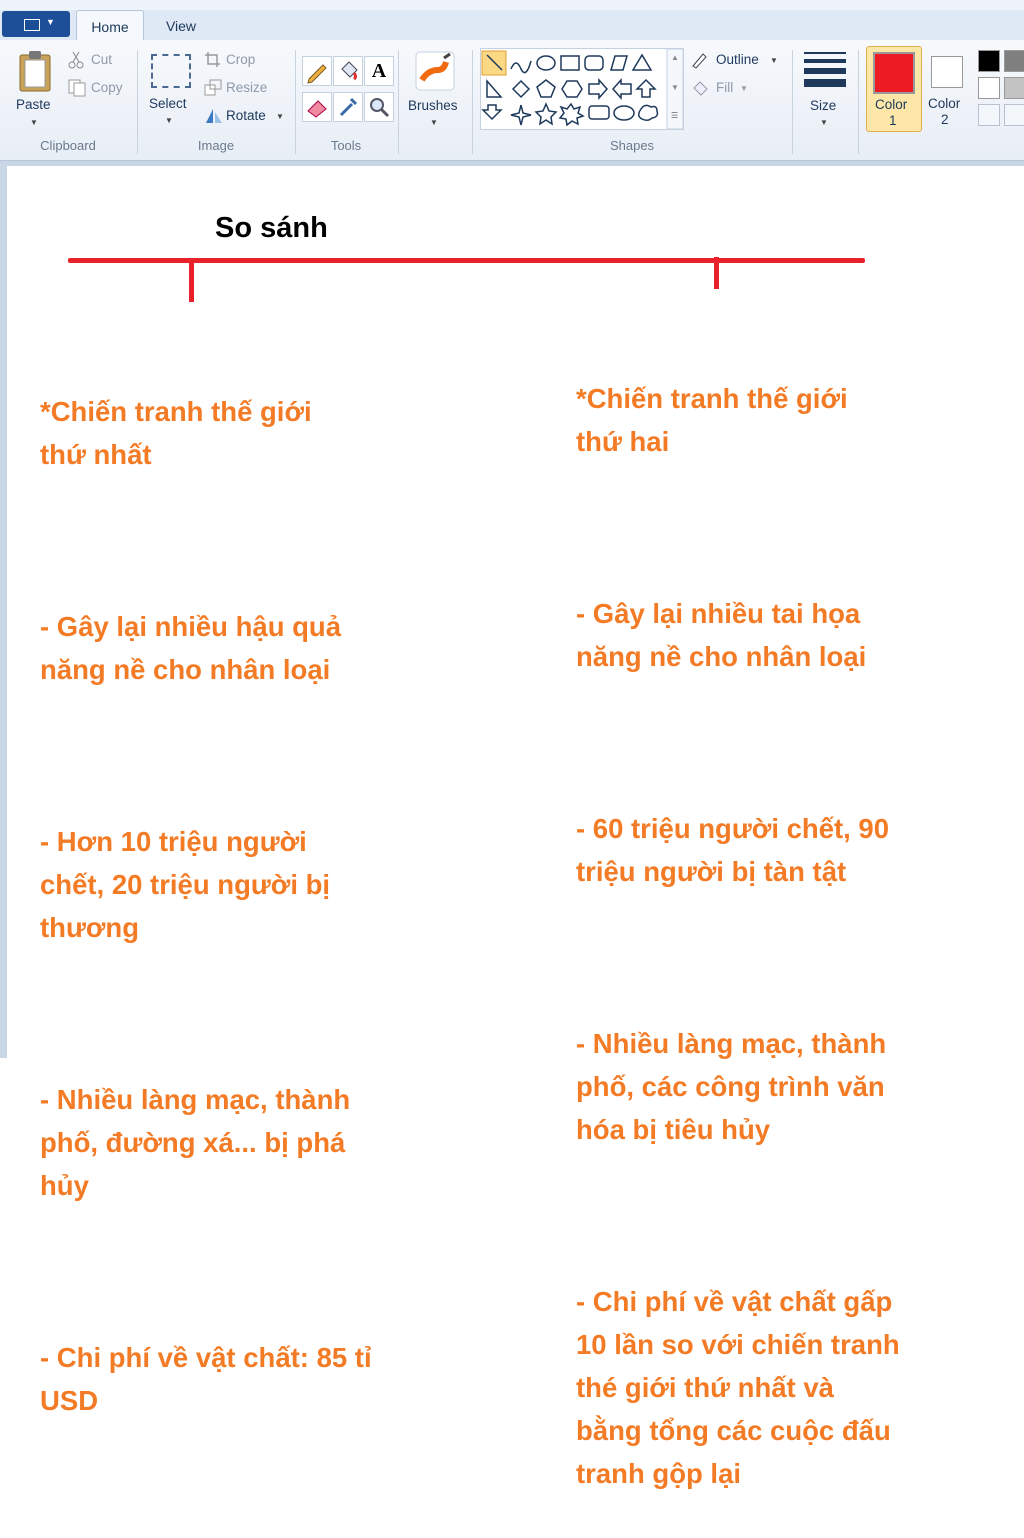 This screenshot has height=1538, width=1024. Describe the element at coordinates (725, 87) in the screenshot. I see `fill-label: Fill` at that location.